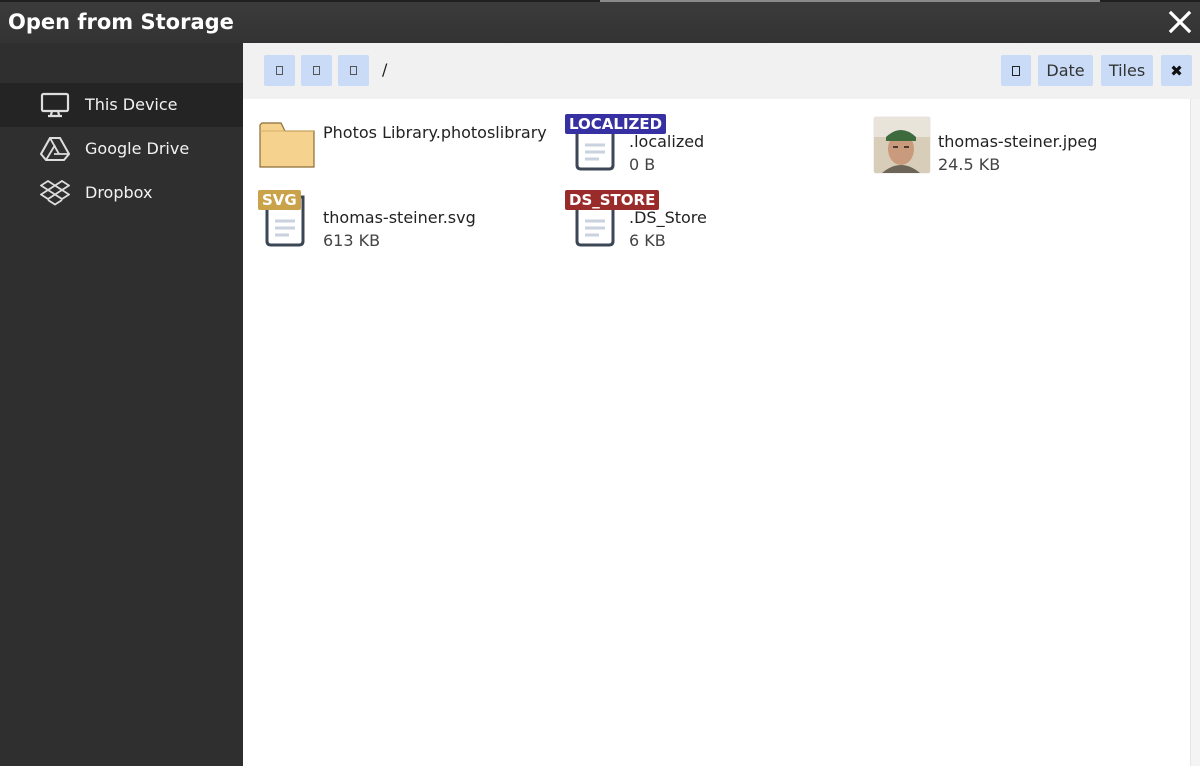 This screenshot has height=766, width=1200. Describe the element at coordinates (399, 217) in the screenshot. I see `file-name: thomas-steiner.svg` at that location.